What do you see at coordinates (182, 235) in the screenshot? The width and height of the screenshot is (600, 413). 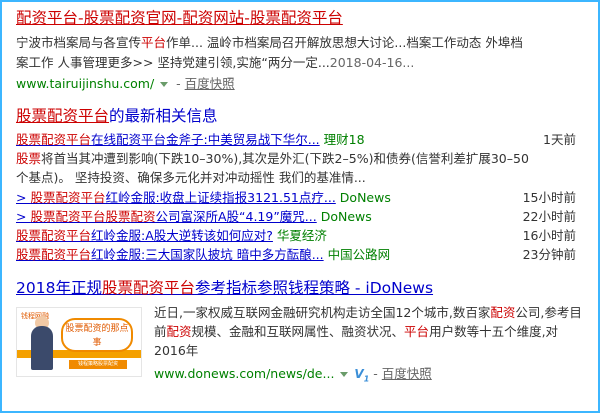 I see `news-link-text: 红岭金服:A股大逆转该如何应对?` at bounding box center [182, 235].